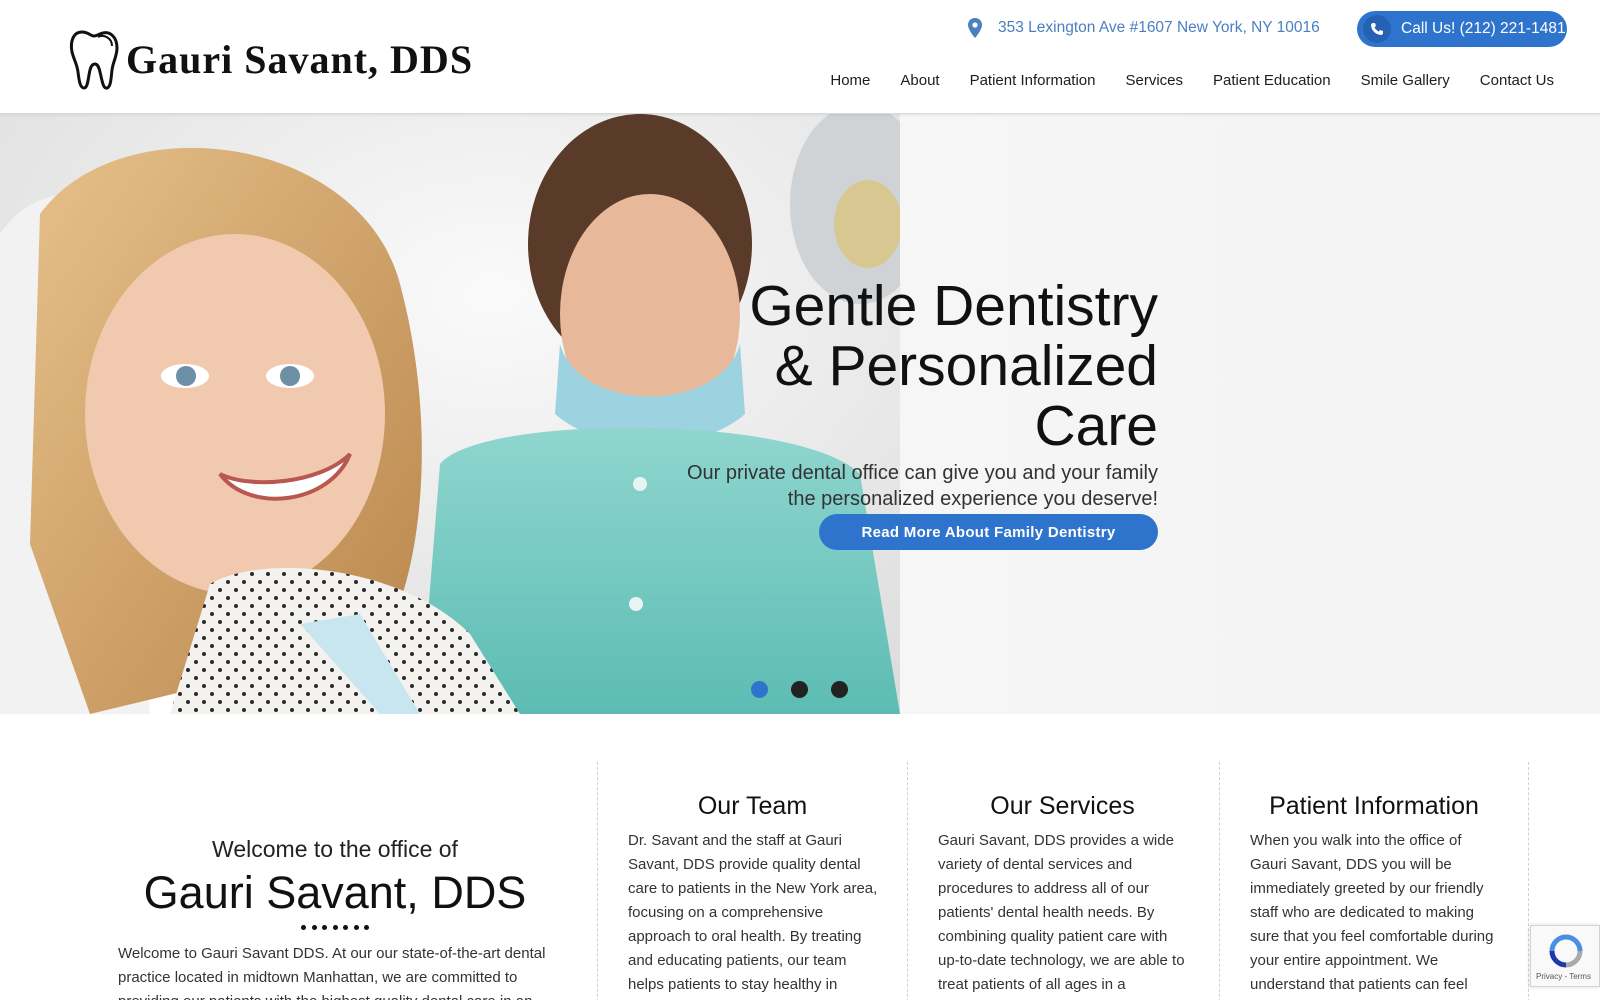 Image resolution: width=1600 pixels, height=1000 pixels. Describe the element at coordinates (953, 306) in the screenshot. I see `hero-headline-line-1: Gentle Dentistry` at that location.